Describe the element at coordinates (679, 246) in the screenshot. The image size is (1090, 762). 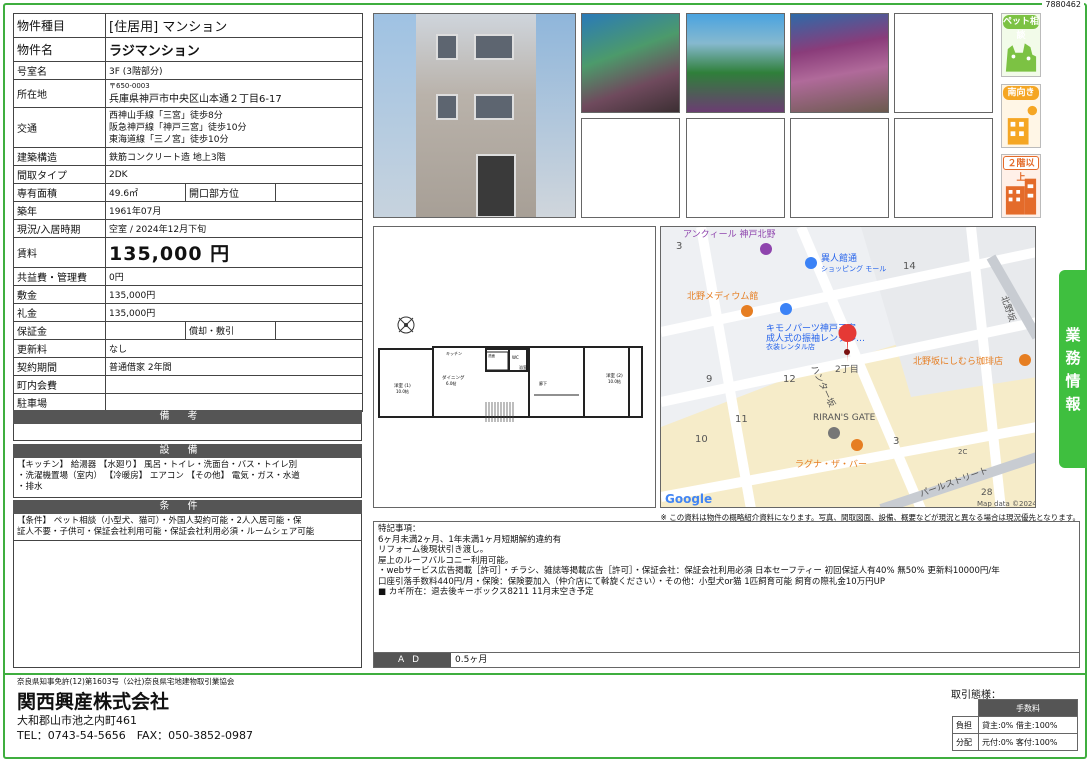
I see `map-num-3: 3` at that location.